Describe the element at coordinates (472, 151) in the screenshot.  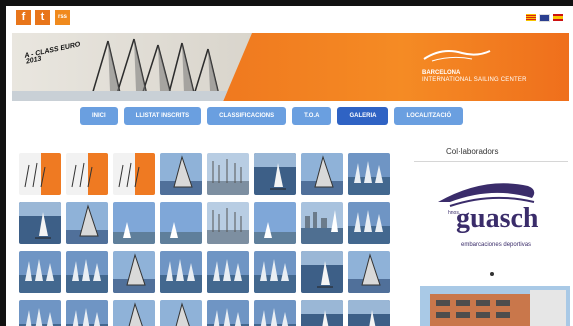
I see `sidebar-title: Col·laboradors` at that location.